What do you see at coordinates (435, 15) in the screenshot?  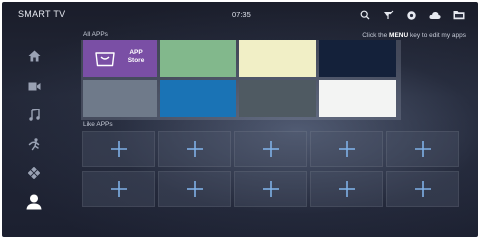 I see `cloud-icon` at bounding box center [435, 15].